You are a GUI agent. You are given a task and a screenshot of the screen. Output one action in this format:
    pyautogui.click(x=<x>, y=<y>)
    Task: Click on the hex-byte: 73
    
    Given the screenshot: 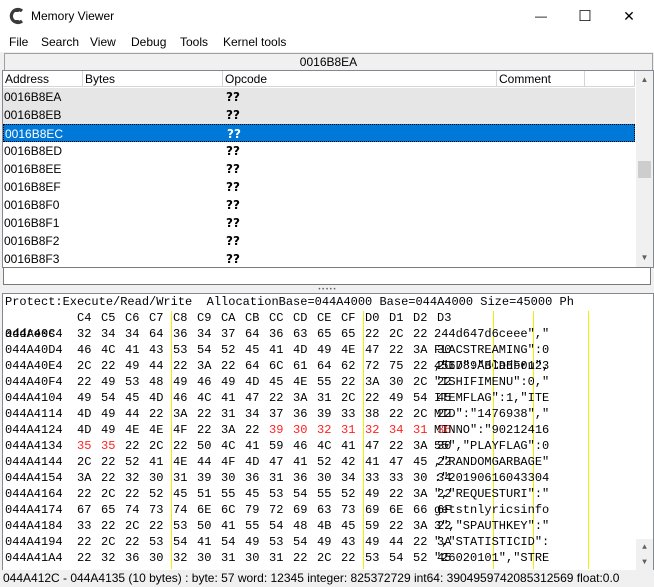 What is the action you would take?
    pyautogui.click(x=156, y=510)
    